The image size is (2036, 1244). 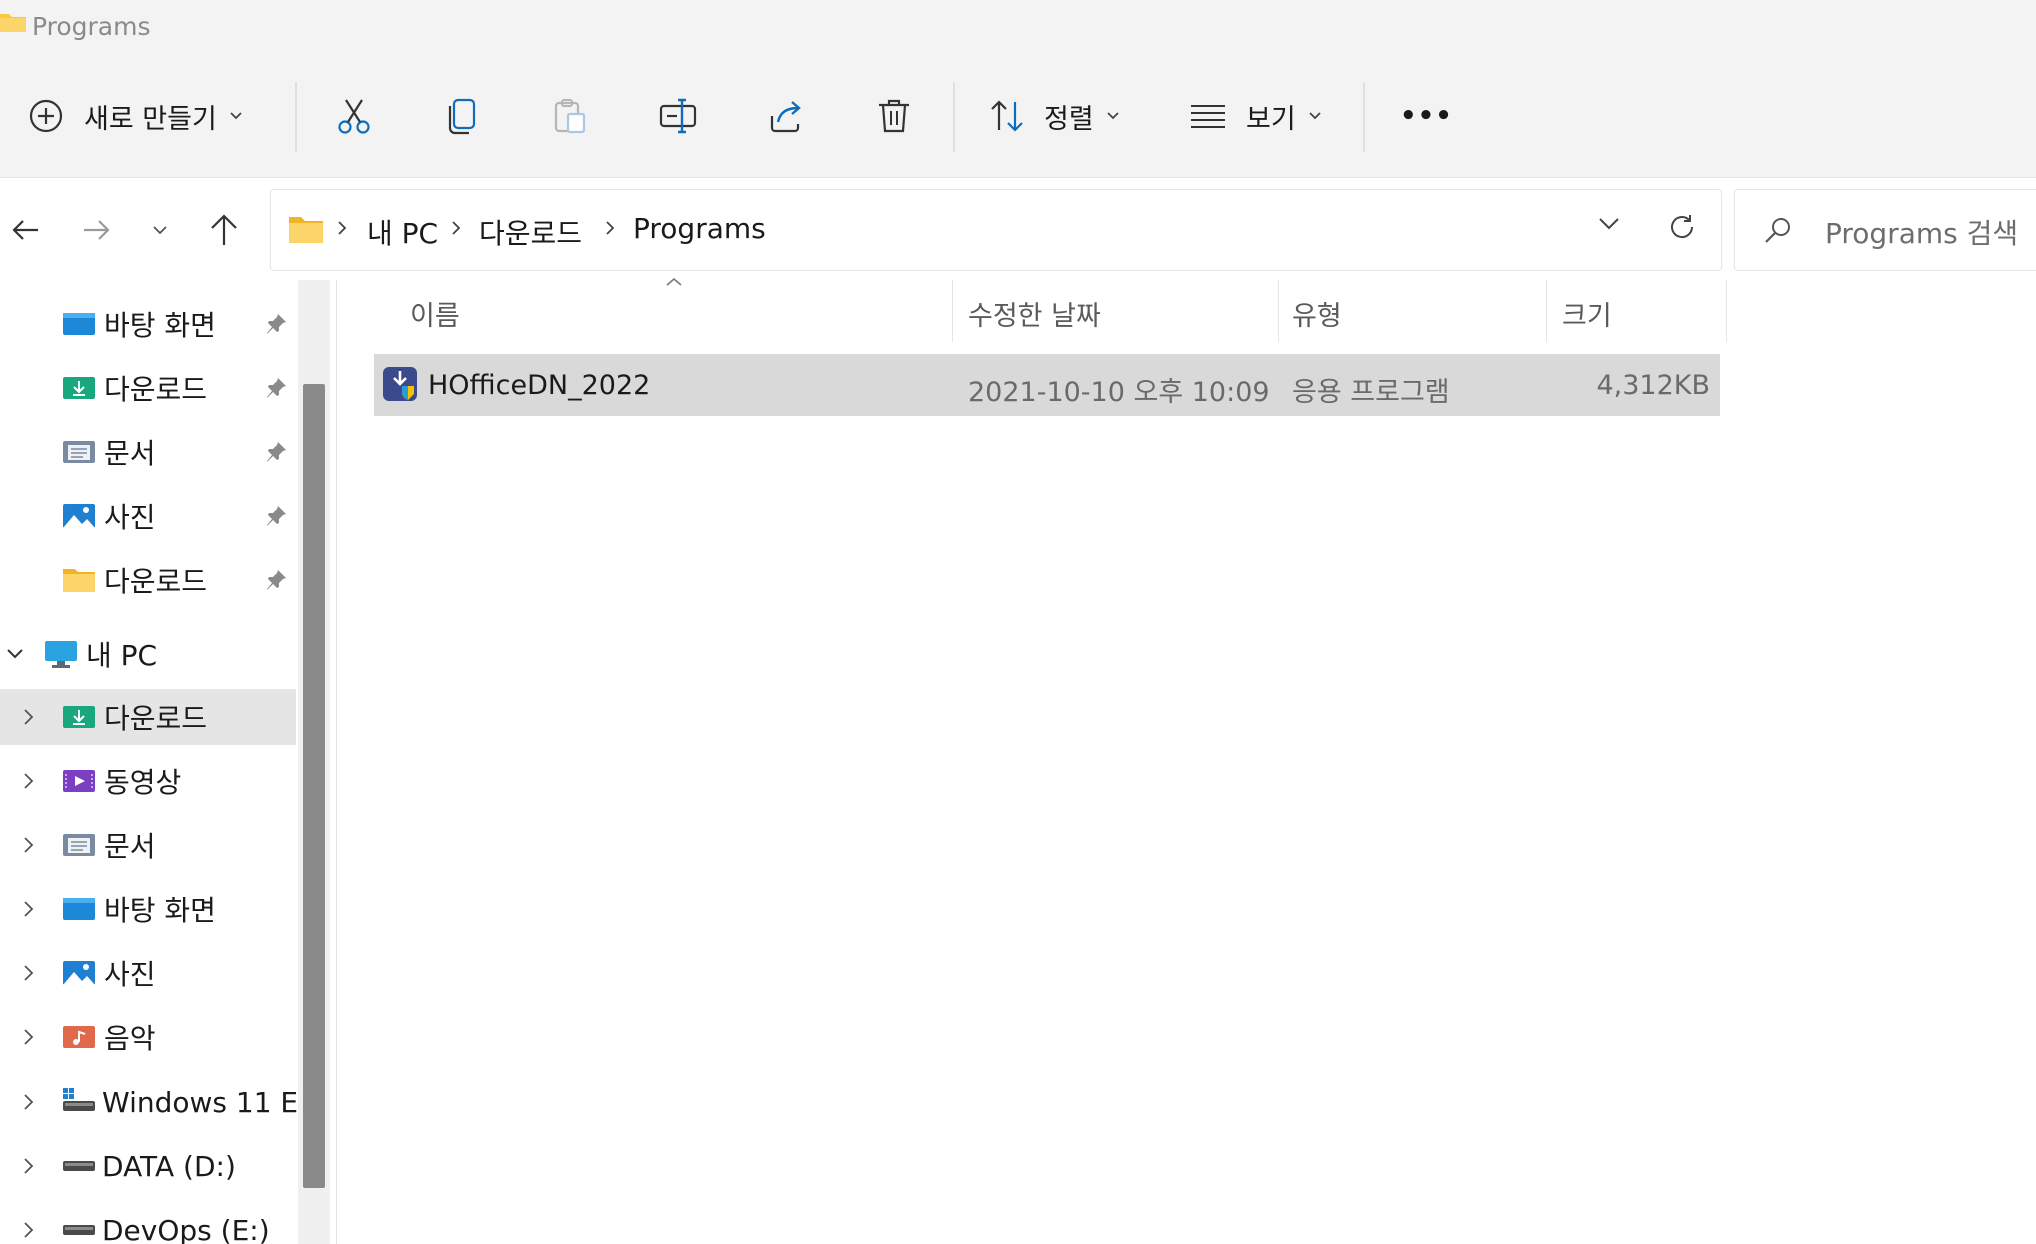 I want to click on sort-button-label: 정렬, so click(x=1069, y=119).